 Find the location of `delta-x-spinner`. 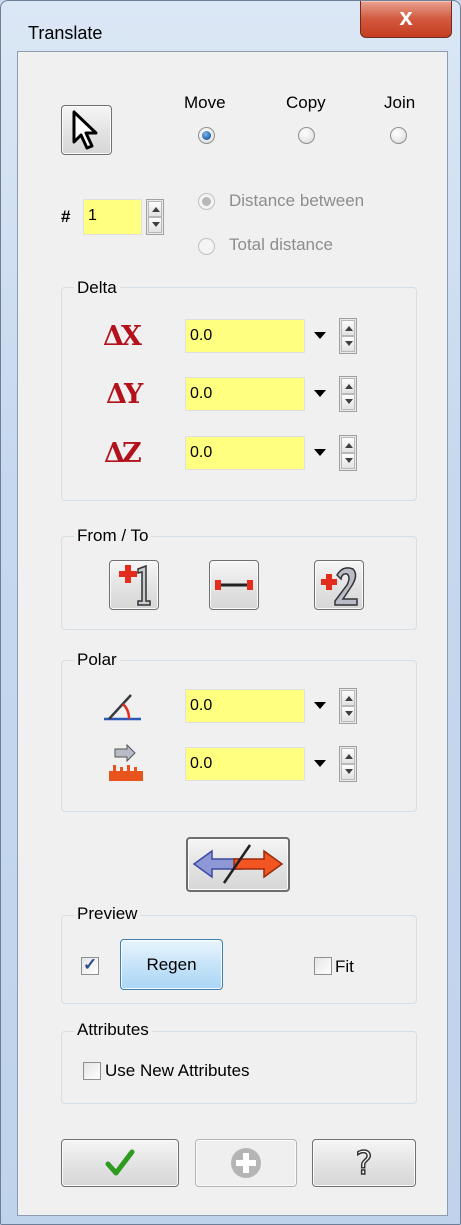

delta-x-spinner is located at coordinates (348, 336).